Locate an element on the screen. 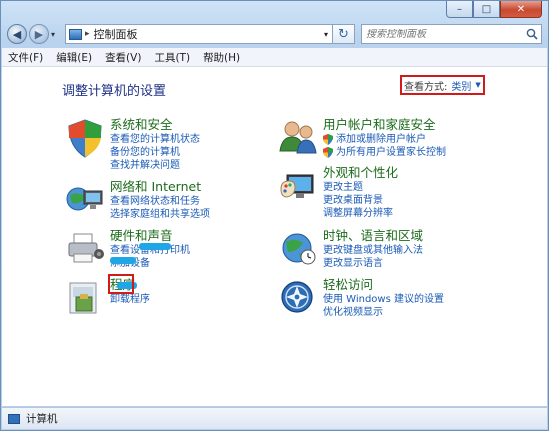 The width and height of the screenshot is (549, 431). link-backup-computer: 备份您的计算机 is located at coordinates (155, 152).